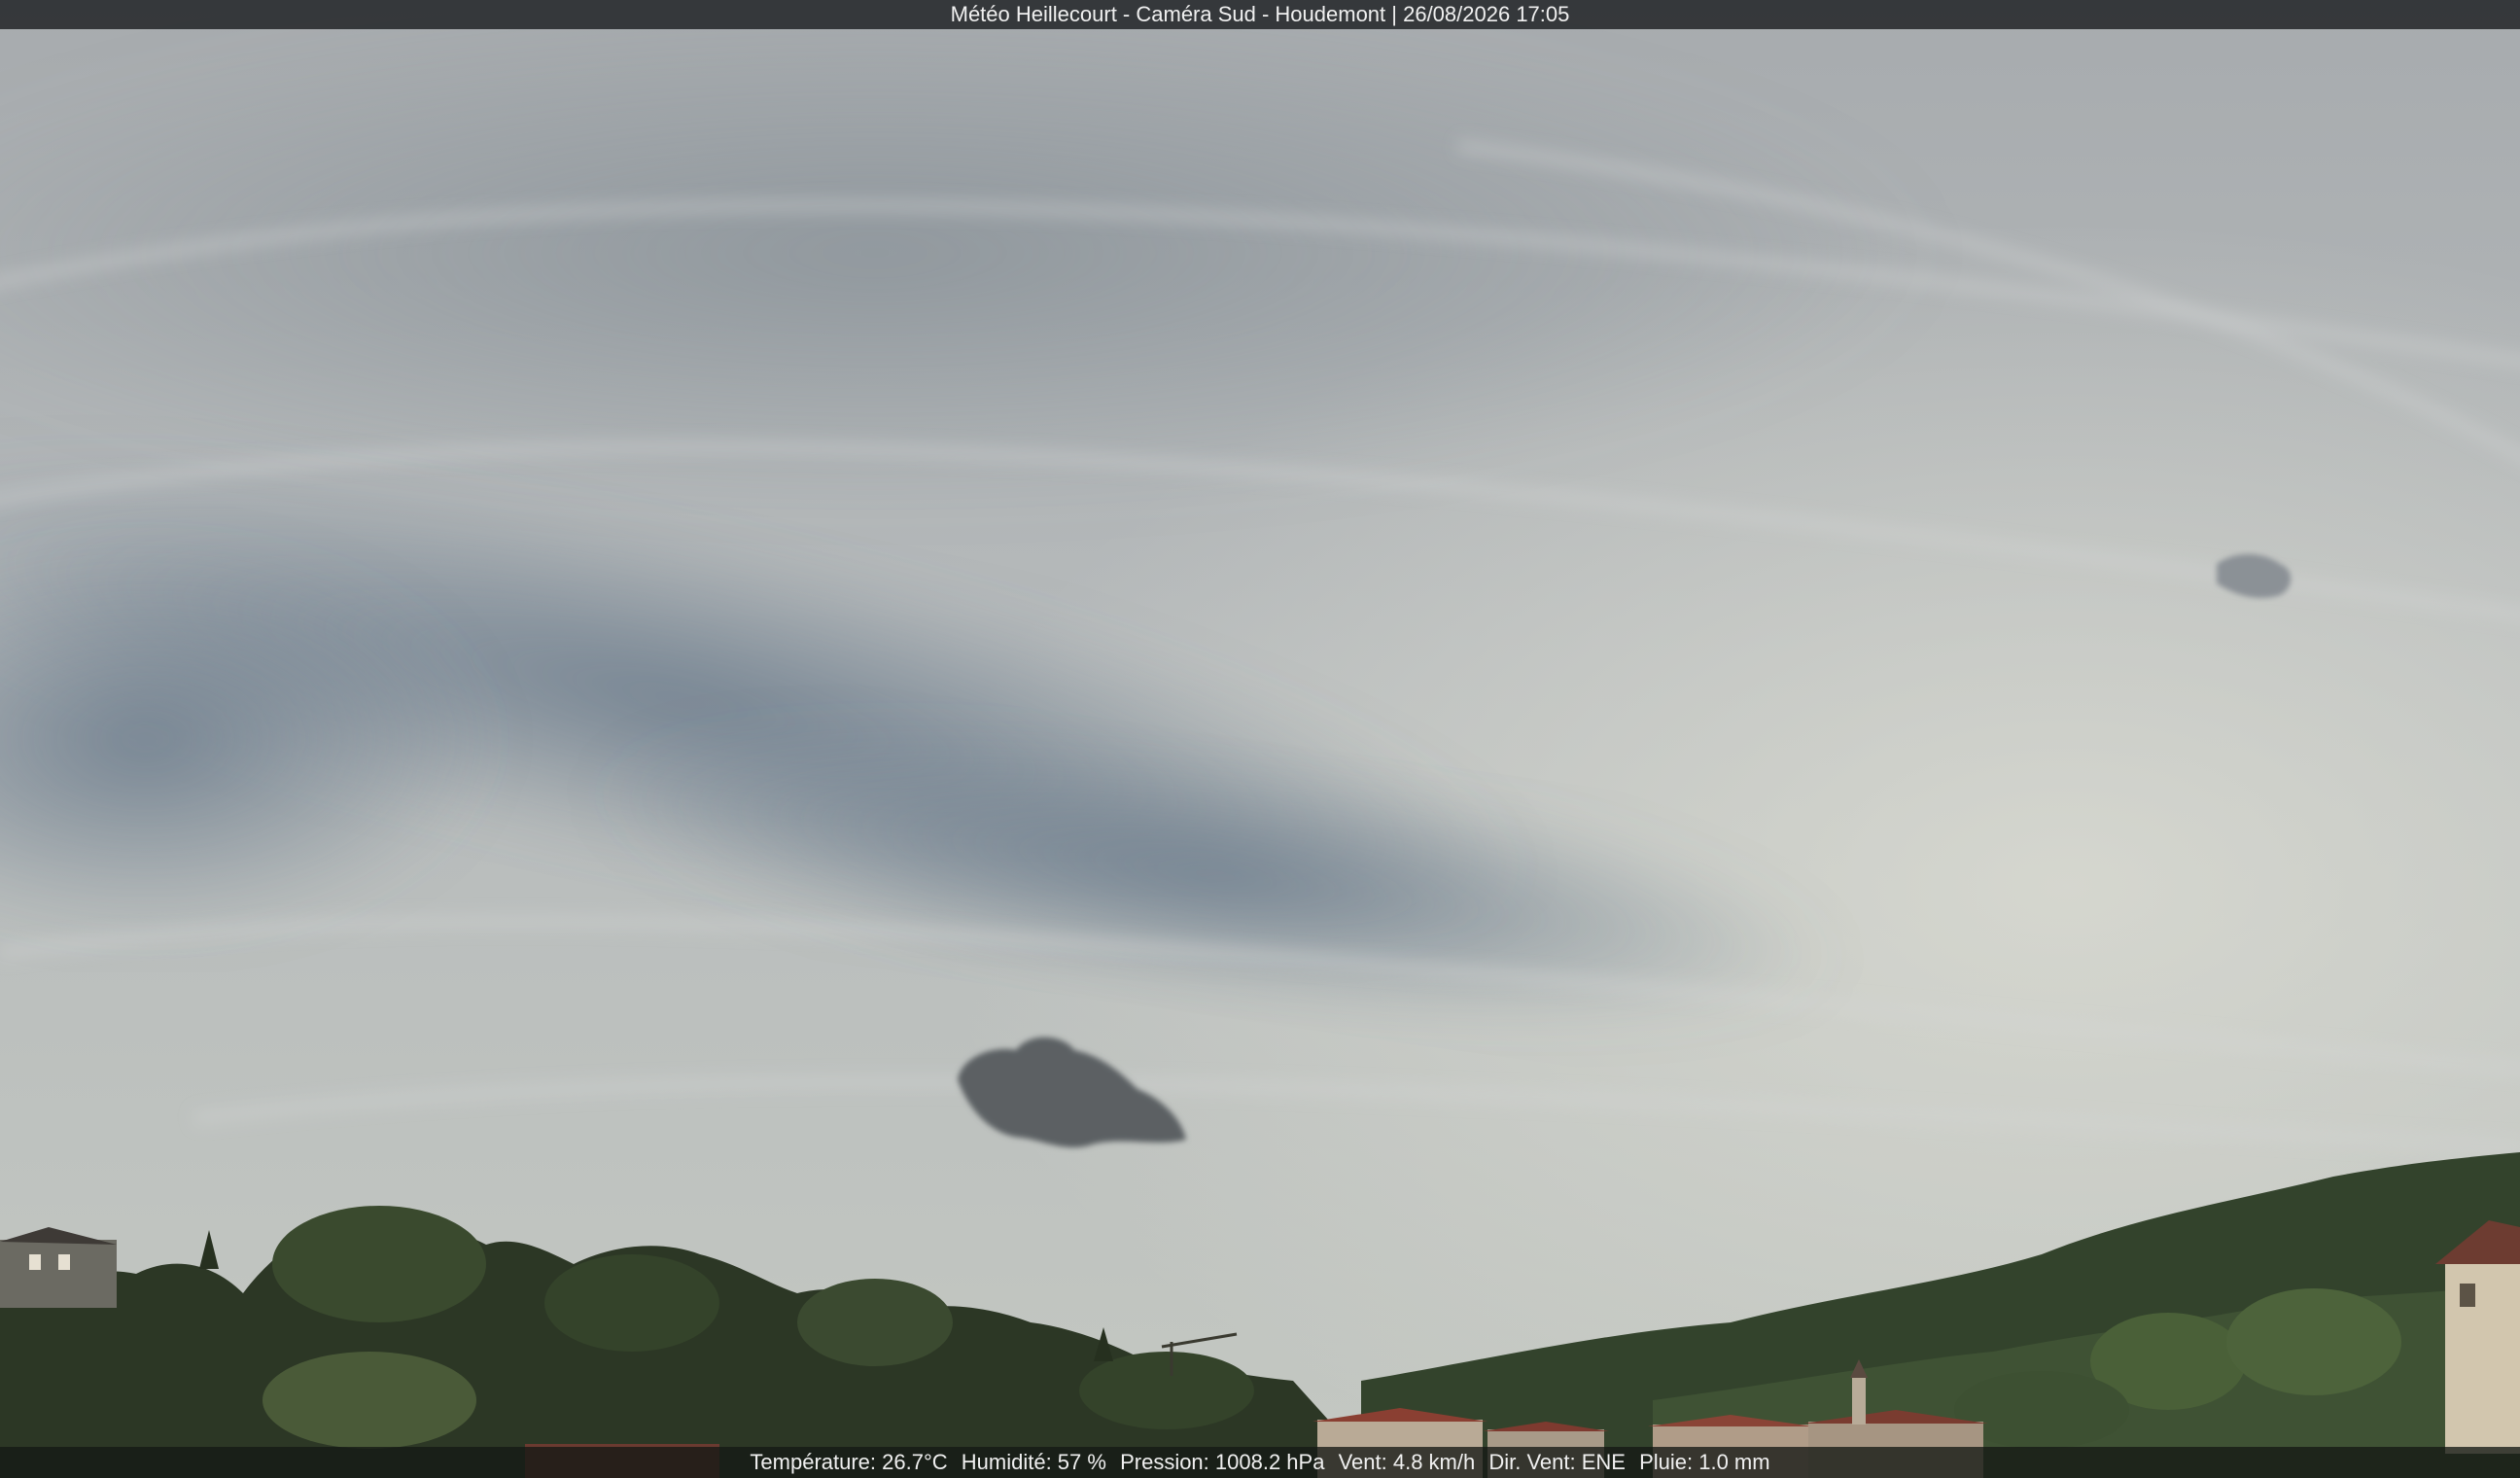 The image size is (2520, 1478). I want to click on humidity-readout: Humidité: 57 %, so click(1033, 1462).